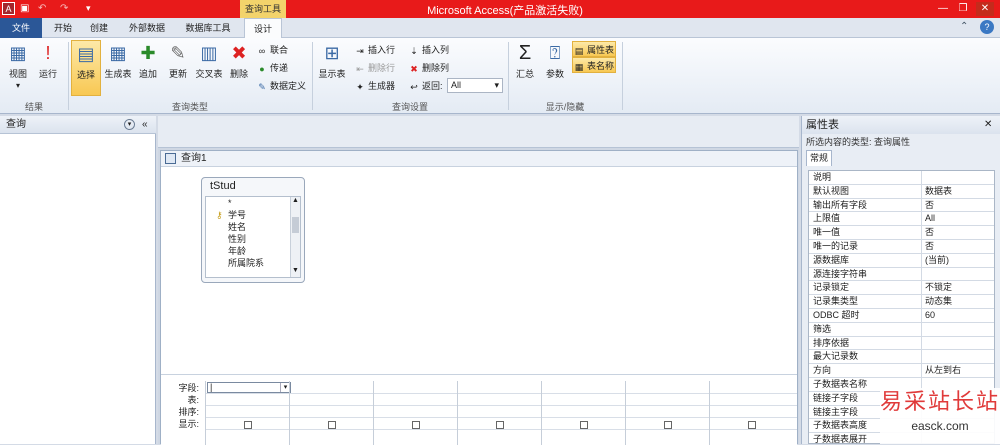 The width and height of the screenshot is (1000, 445). What do you see at coordinates (332, 68) in the screenshot?
I see `show-table-button: ⊞ 显示表` at bounding box center [332, 68].